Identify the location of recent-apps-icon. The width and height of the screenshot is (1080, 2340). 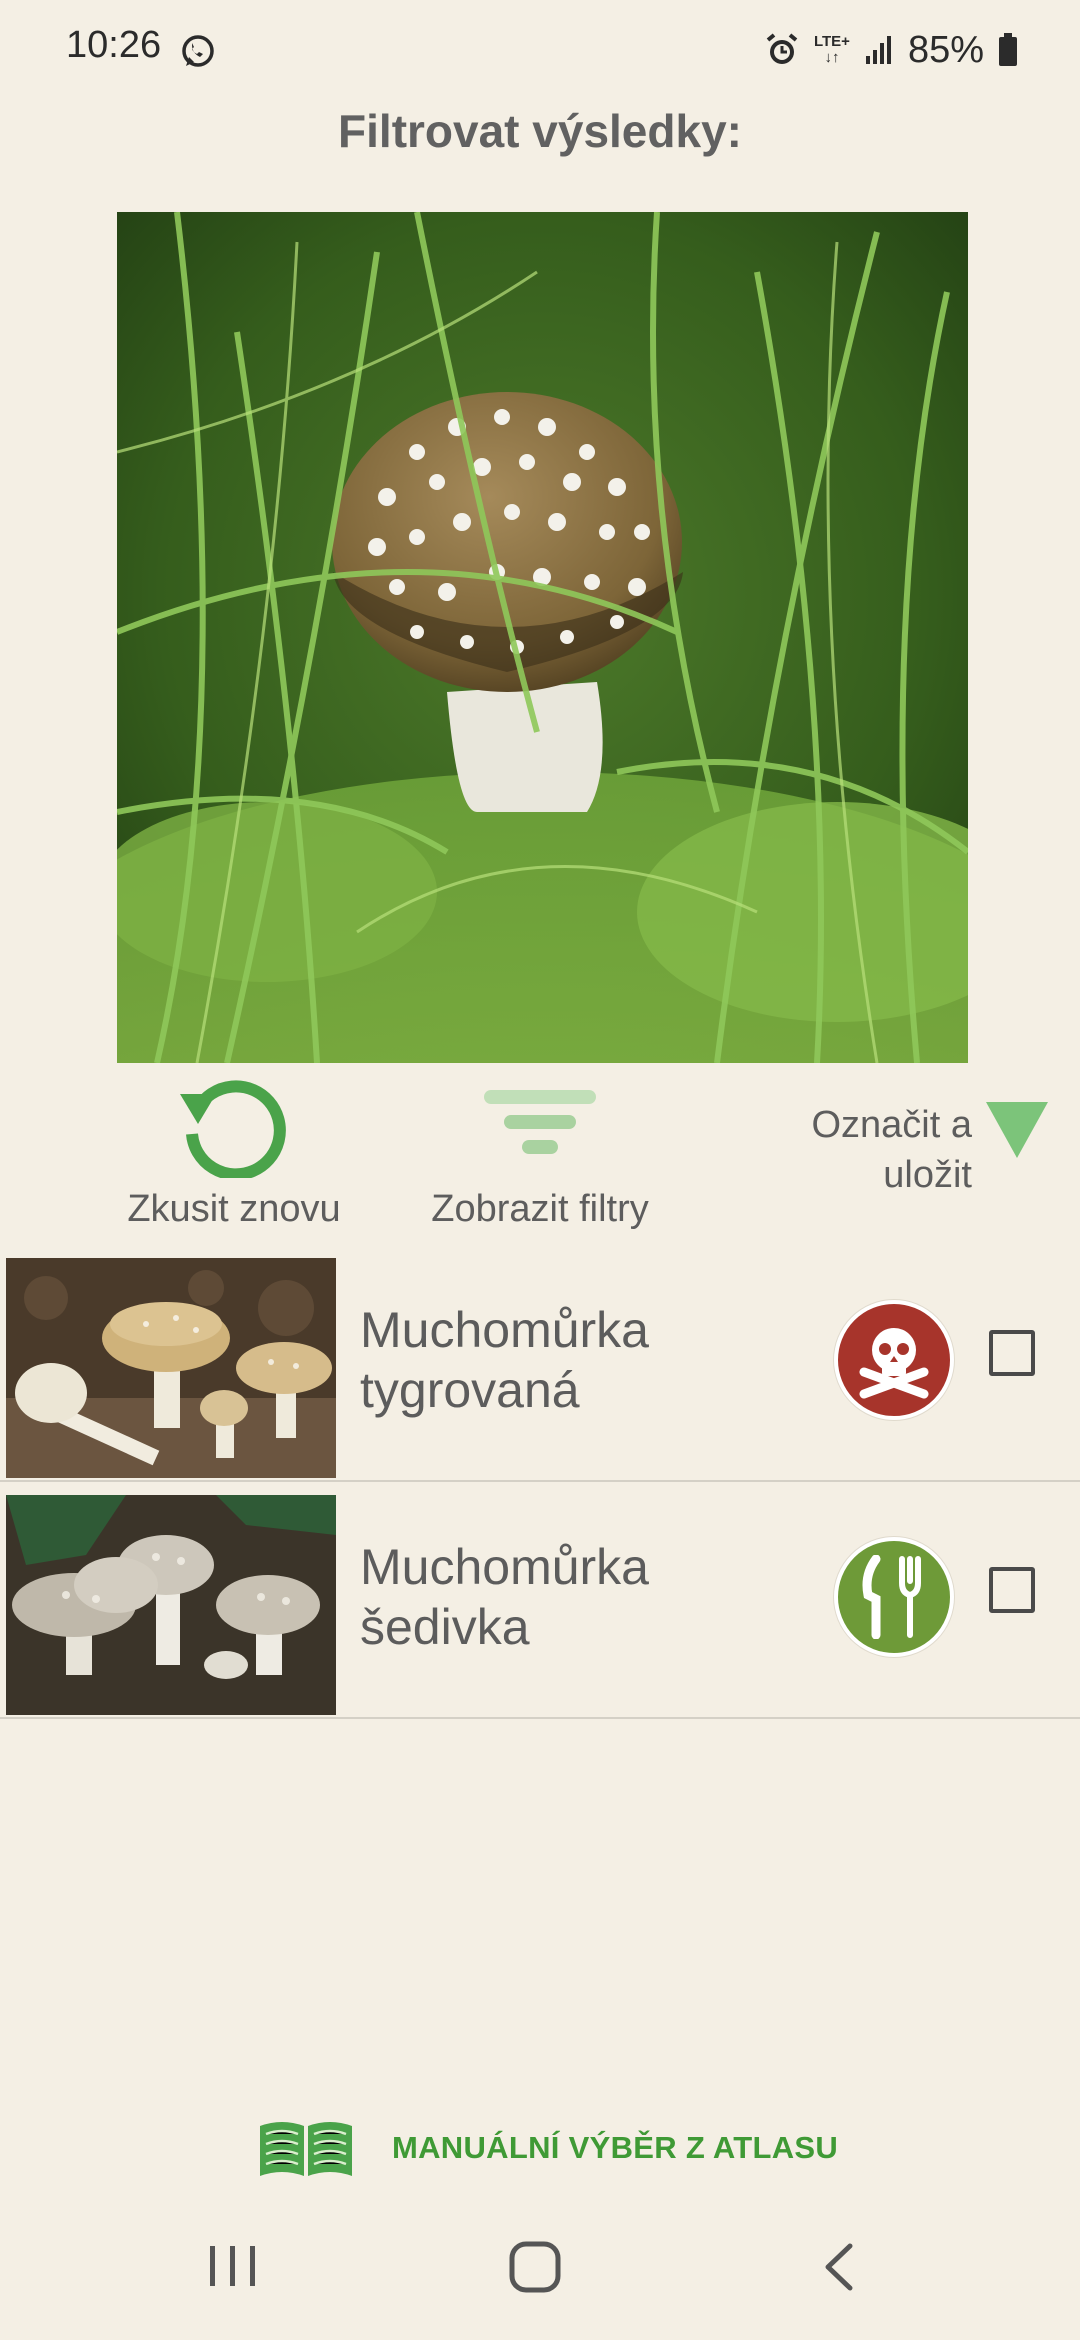
(233, 2266).